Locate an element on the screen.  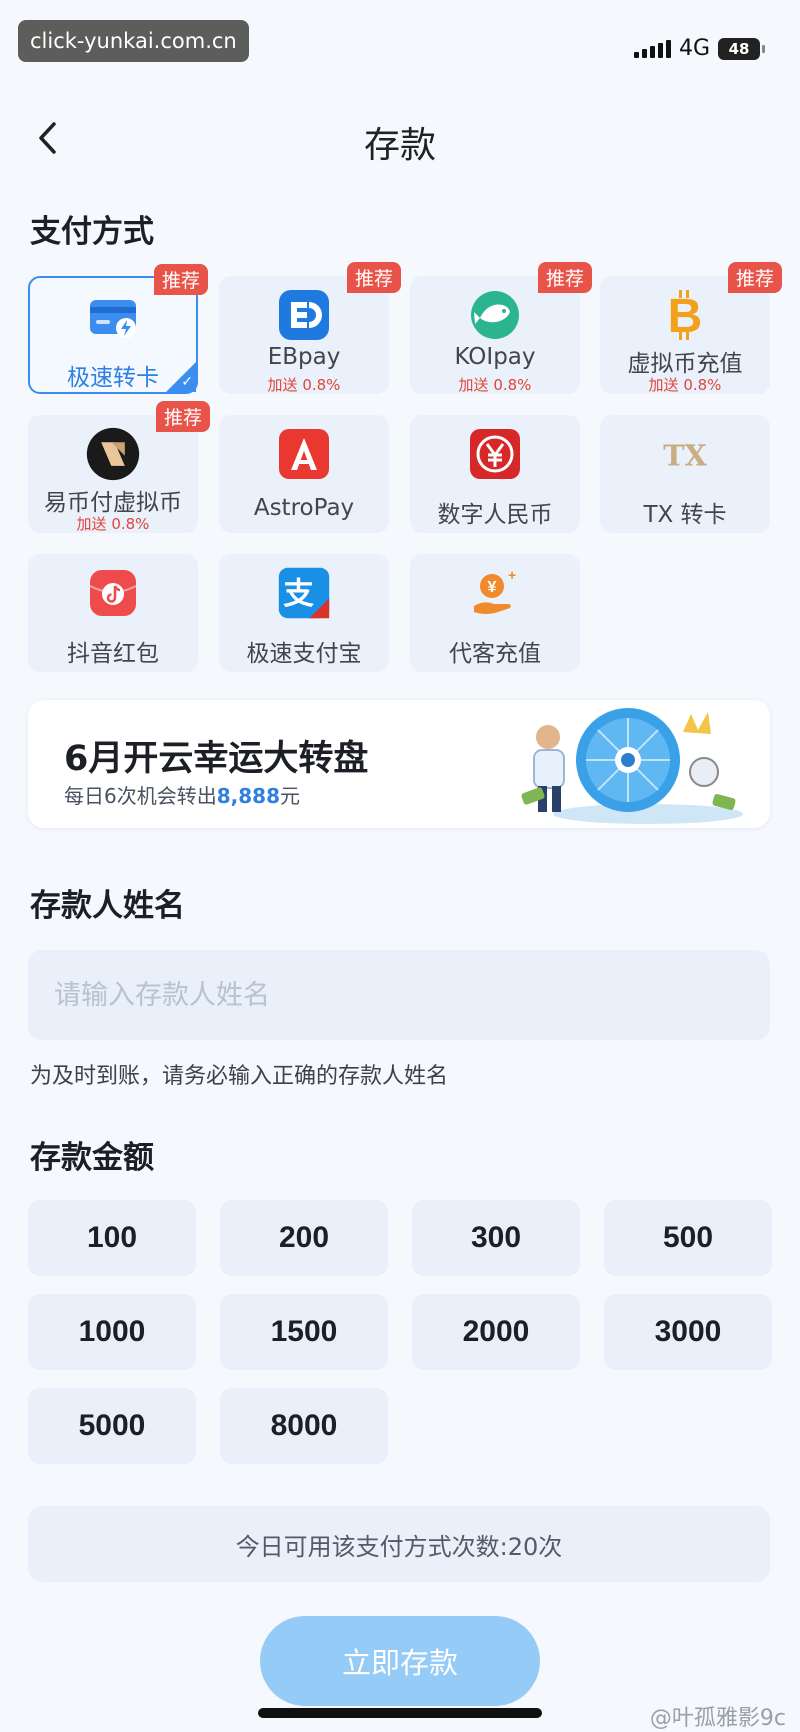
network-label: 4G is located at coordinates (694, 48).